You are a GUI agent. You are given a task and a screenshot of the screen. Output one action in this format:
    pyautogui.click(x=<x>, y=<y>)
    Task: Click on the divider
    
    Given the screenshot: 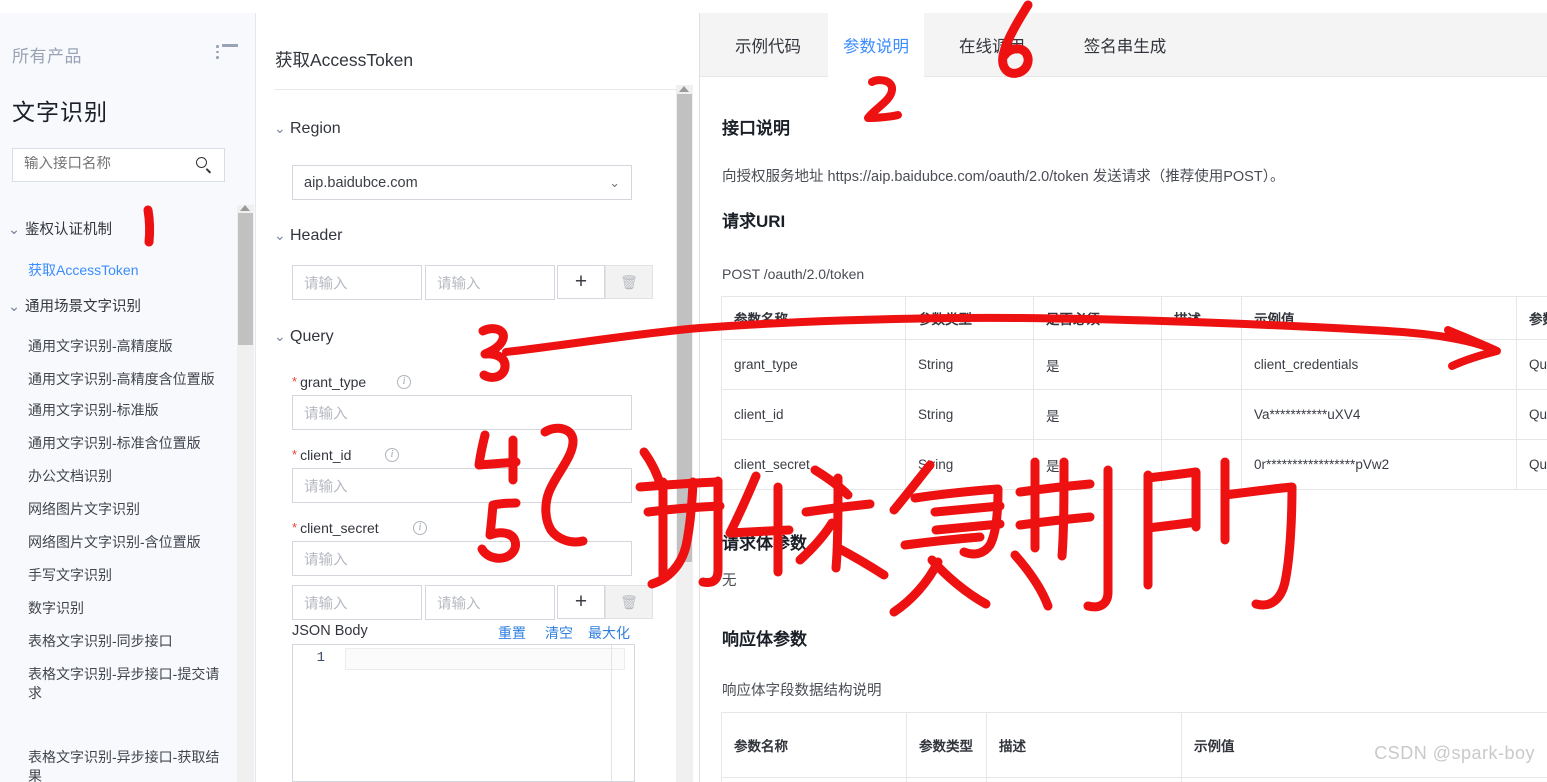 What is the action you would take?
    pyautogui.click(x=479, y=89)
    